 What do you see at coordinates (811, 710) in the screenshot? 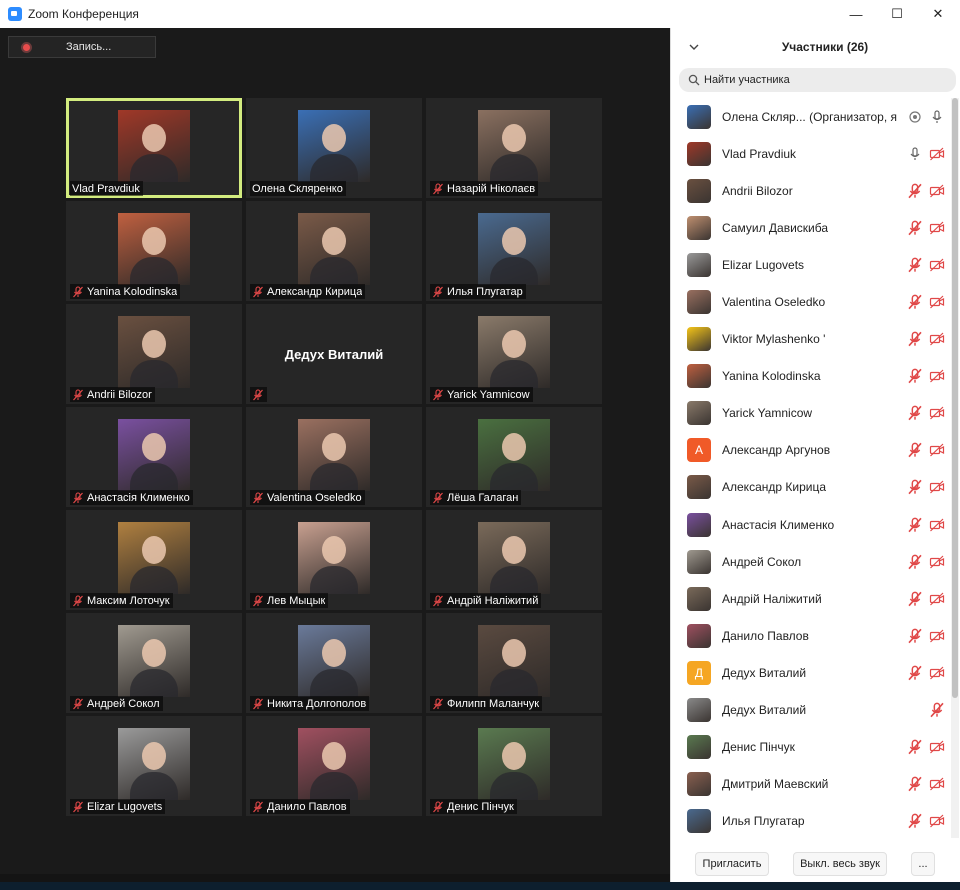
I see `participant-row: Дедух Виталий` at bounding box center [811, 710].